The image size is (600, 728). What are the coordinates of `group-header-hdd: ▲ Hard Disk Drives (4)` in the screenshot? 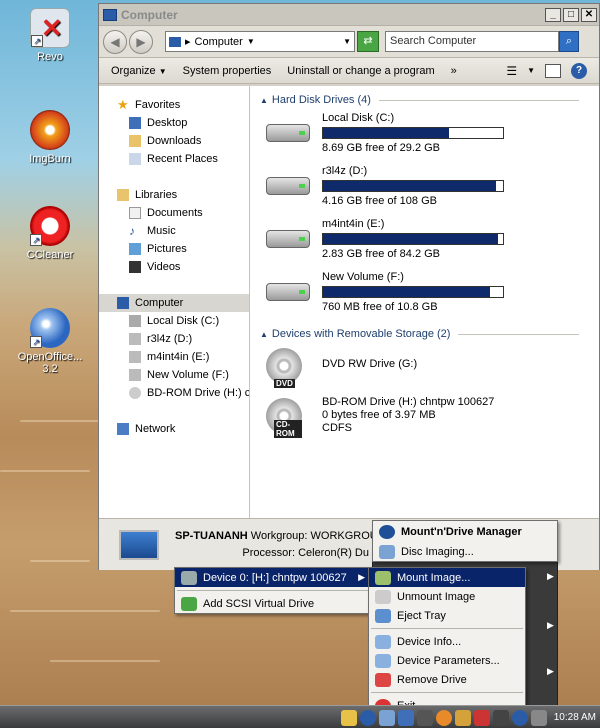 It's located at (424, 100).